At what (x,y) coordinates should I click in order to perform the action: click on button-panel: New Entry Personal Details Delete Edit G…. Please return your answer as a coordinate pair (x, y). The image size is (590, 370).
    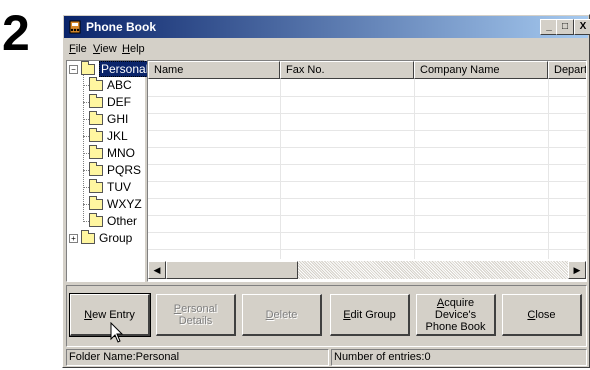
    Looking at the image, I should click on (326, 316).